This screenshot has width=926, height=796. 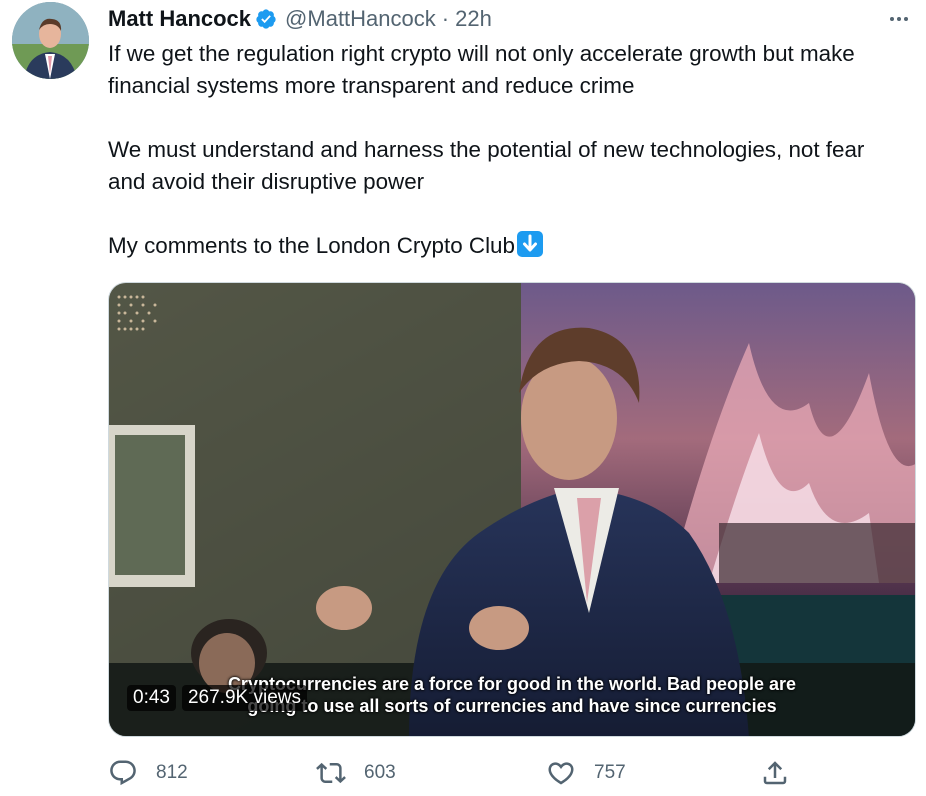 I want to click on tweet-timestamp: 22h, so click(x=473, y=19).